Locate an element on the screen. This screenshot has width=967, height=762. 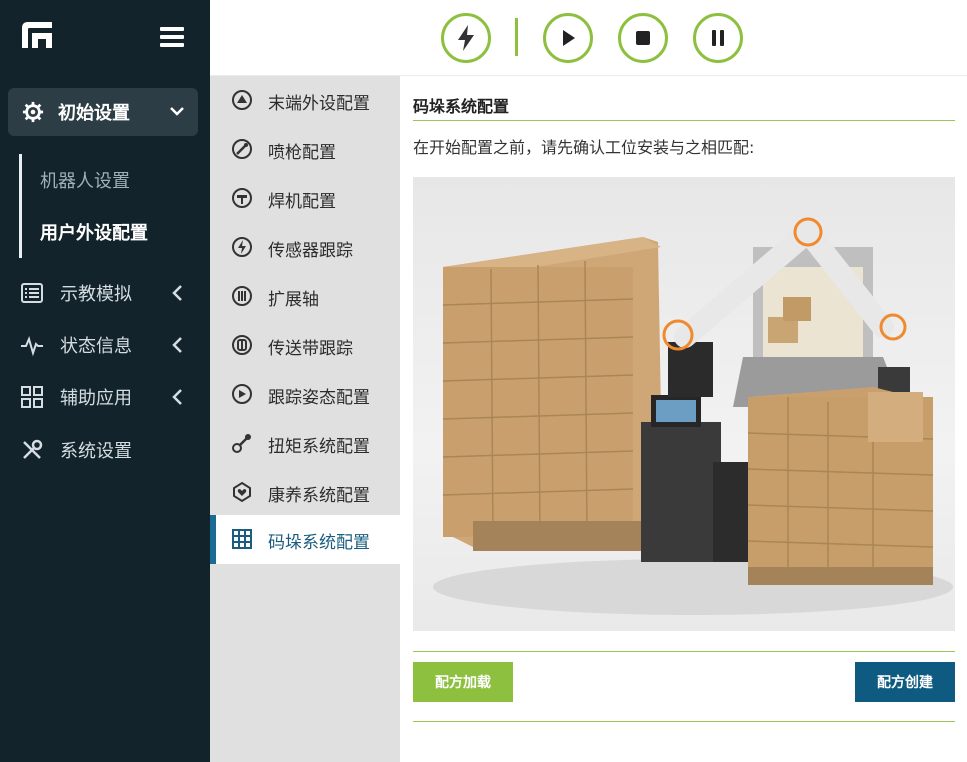
spray-gun-icon is located at coordinates (242, 149).